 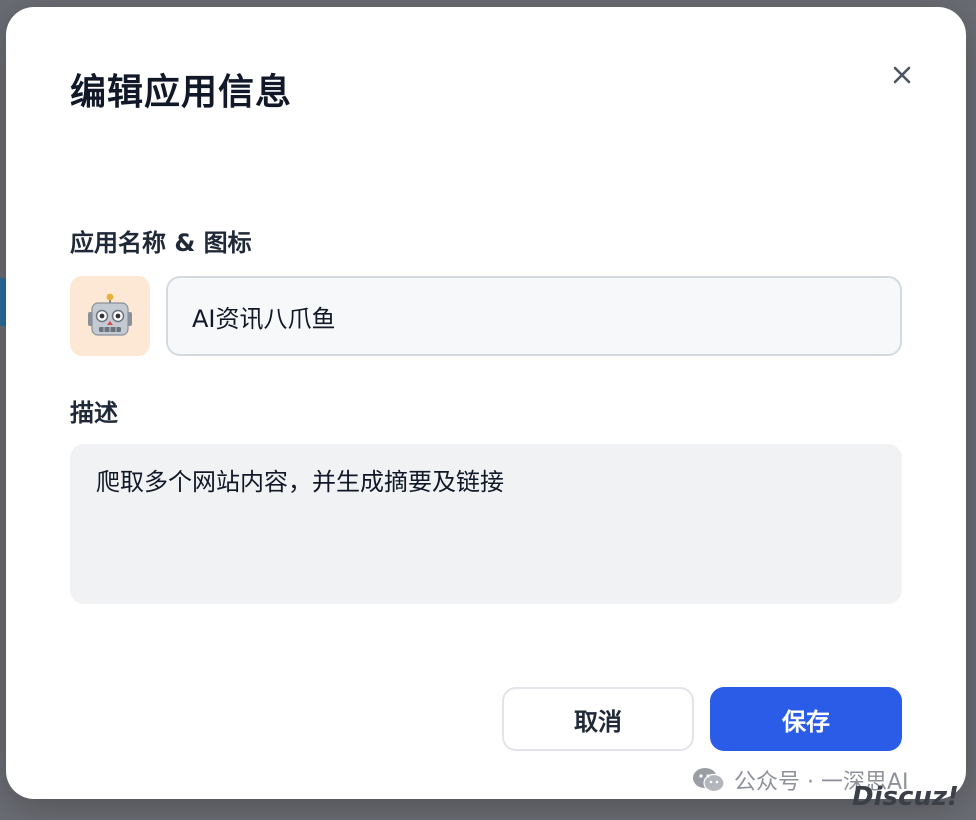 What do you see at coordinates (264, 318) in the screenshot?
I see `app-name-value: AI资讯八爪鱼` at bounding box center [264, 318].